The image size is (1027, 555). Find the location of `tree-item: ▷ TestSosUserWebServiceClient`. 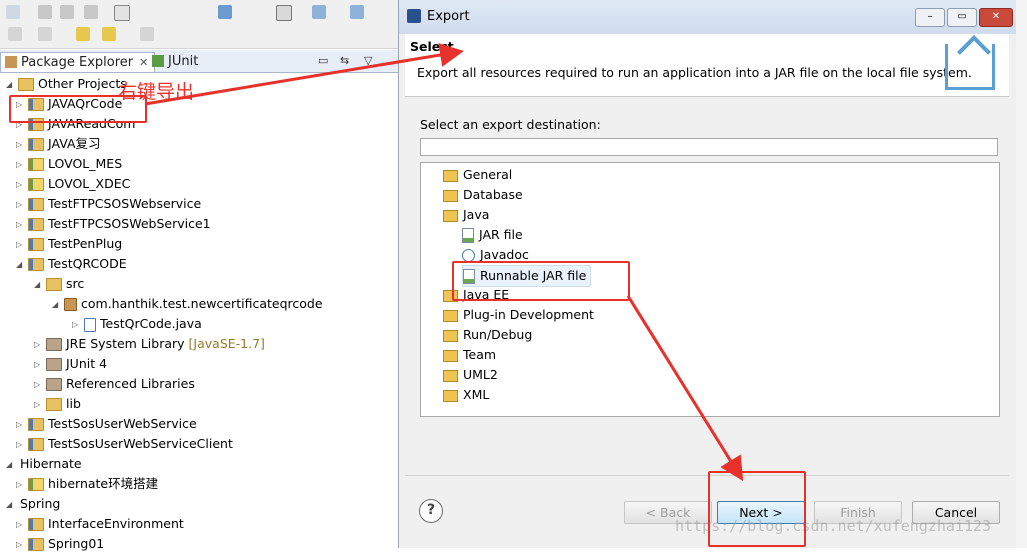

tree-item: ▷ TestSosUserWebServiceClient is located at coordinates (124, 444).